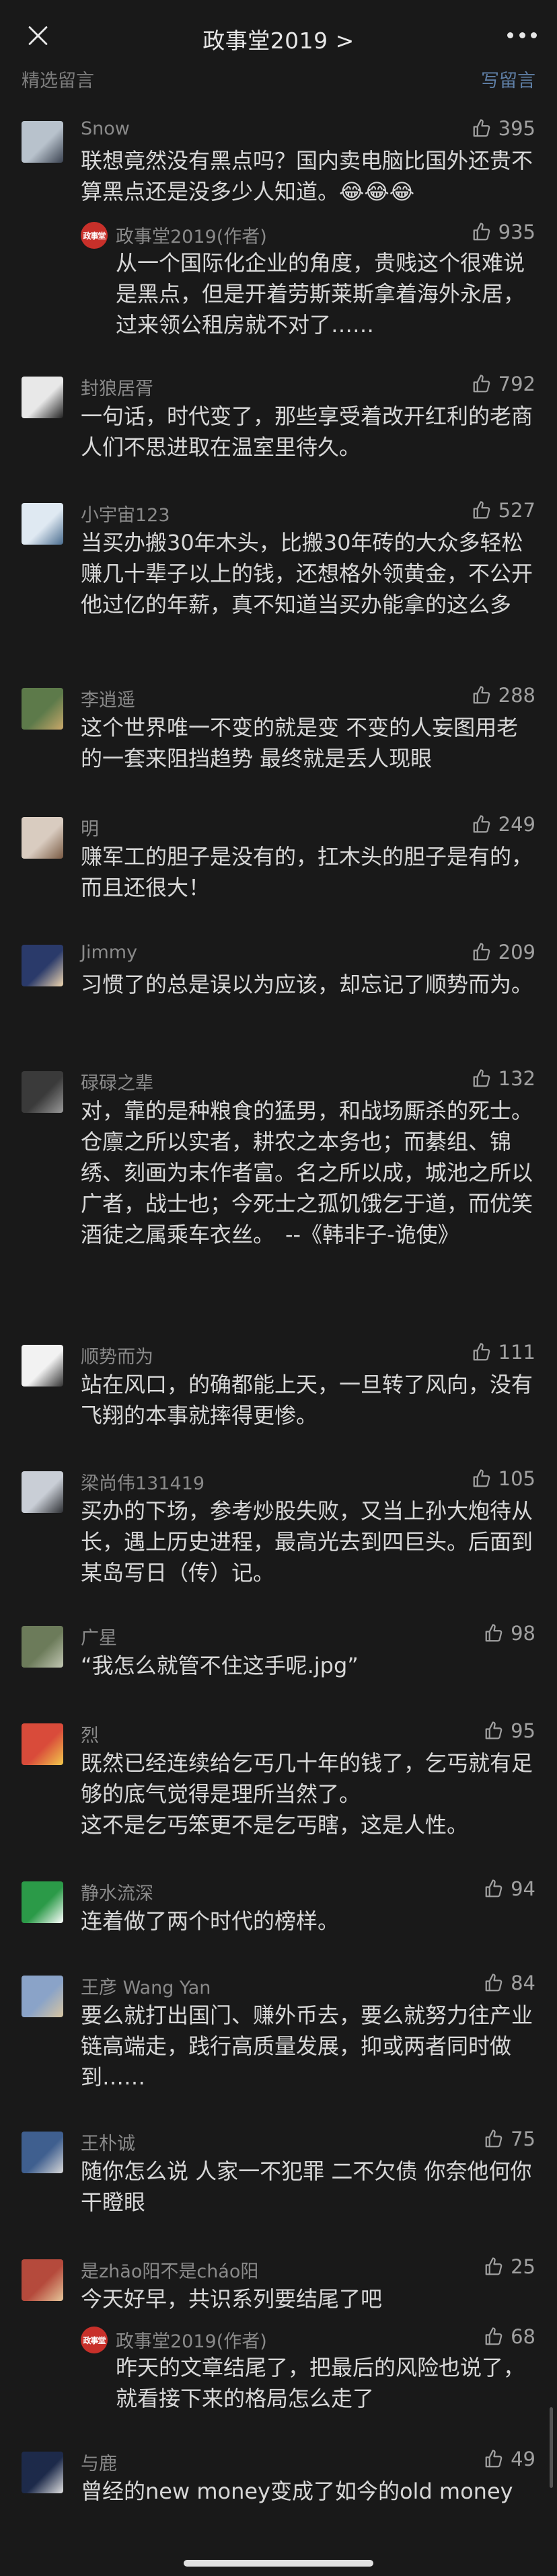  Describe the element at coordinates (516, 384) in the screenshot. I see `like-count: 792` at that location.